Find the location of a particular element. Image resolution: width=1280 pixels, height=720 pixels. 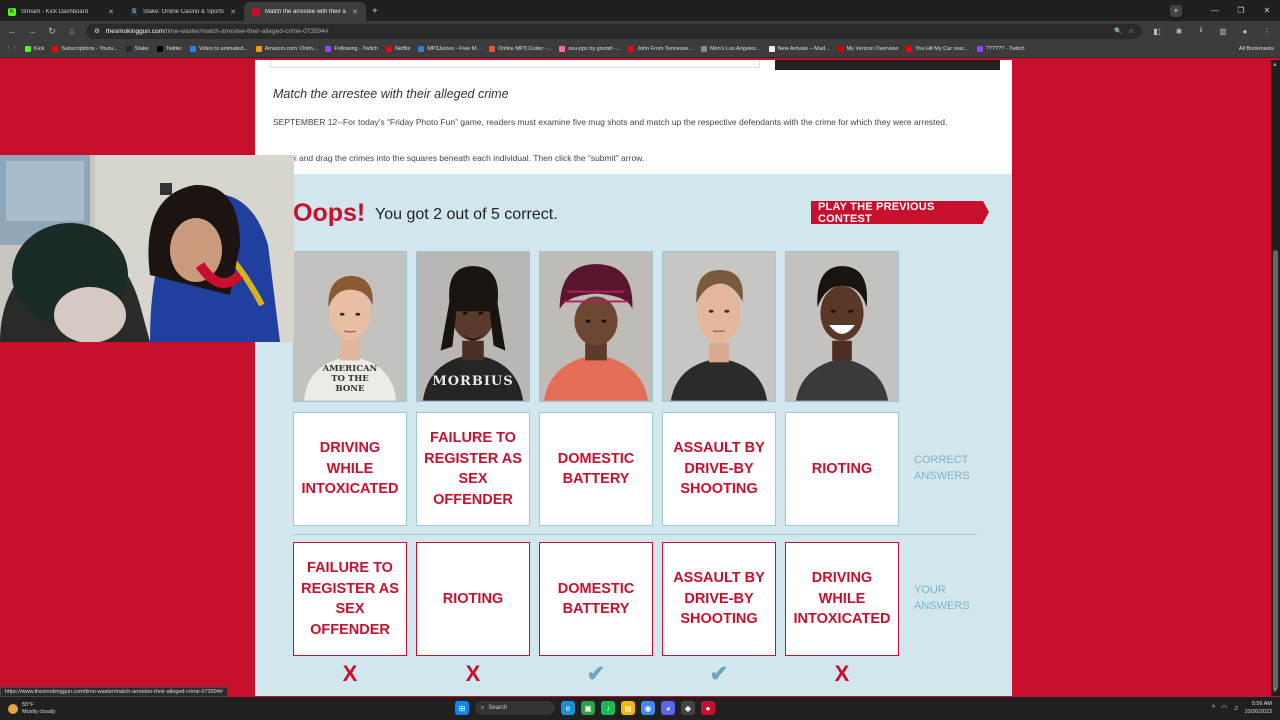

tab-title: Stake: Online Casino & Sports is located at coordinates (184, 11).